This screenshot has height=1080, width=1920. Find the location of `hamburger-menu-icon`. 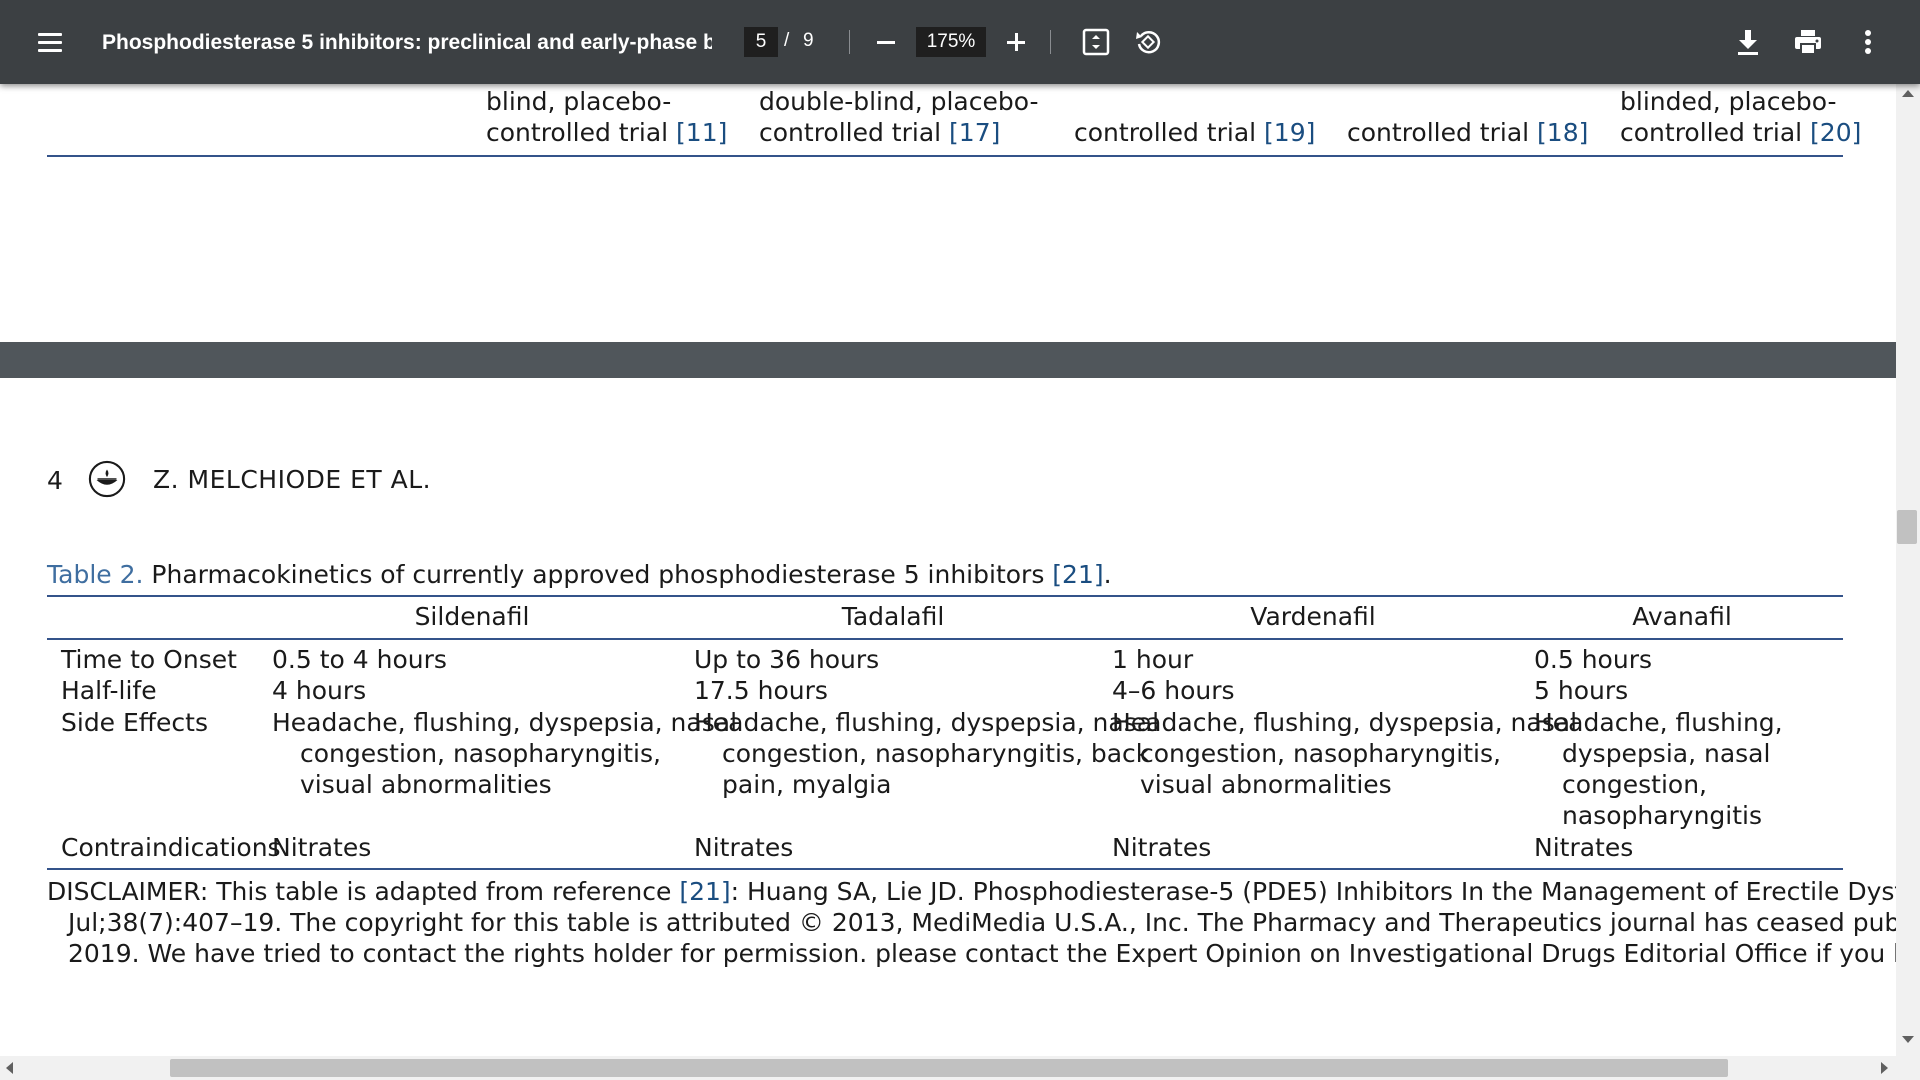

hamburger-menu-icon is located at coordinates (50, 42).